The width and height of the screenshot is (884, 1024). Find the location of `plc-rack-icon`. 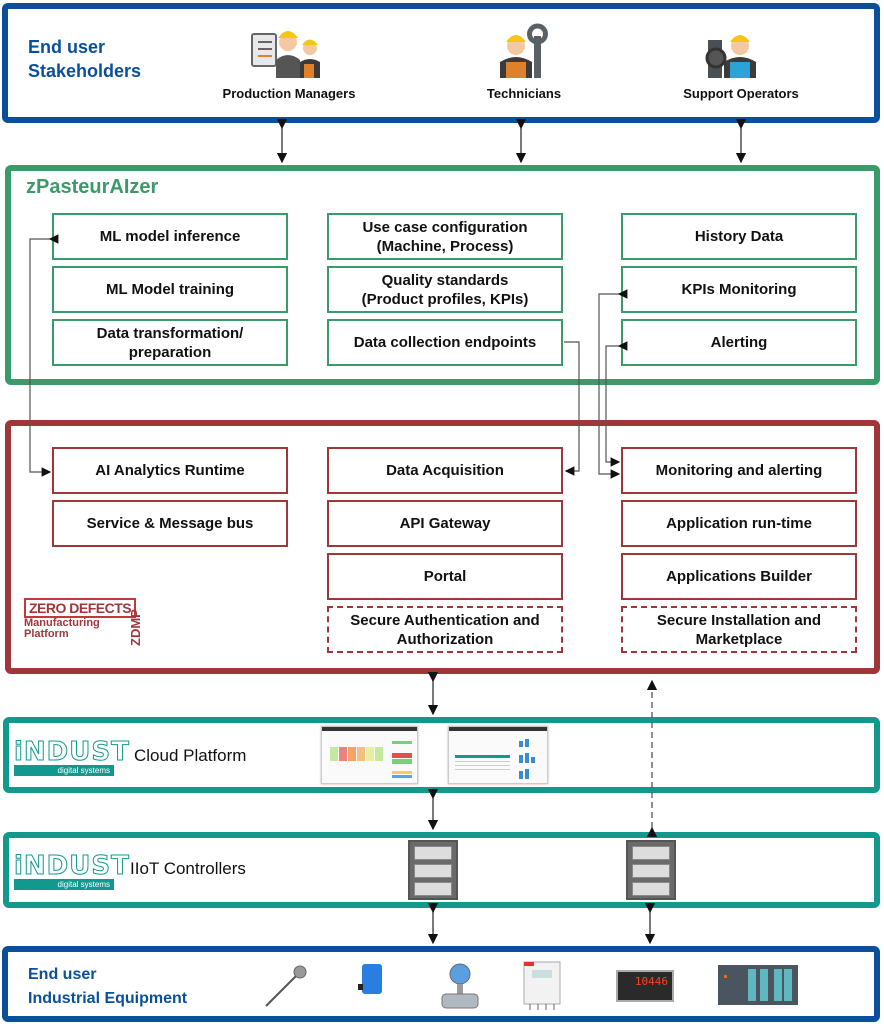

plc-rack-icon is located at coordinates (758, 985).